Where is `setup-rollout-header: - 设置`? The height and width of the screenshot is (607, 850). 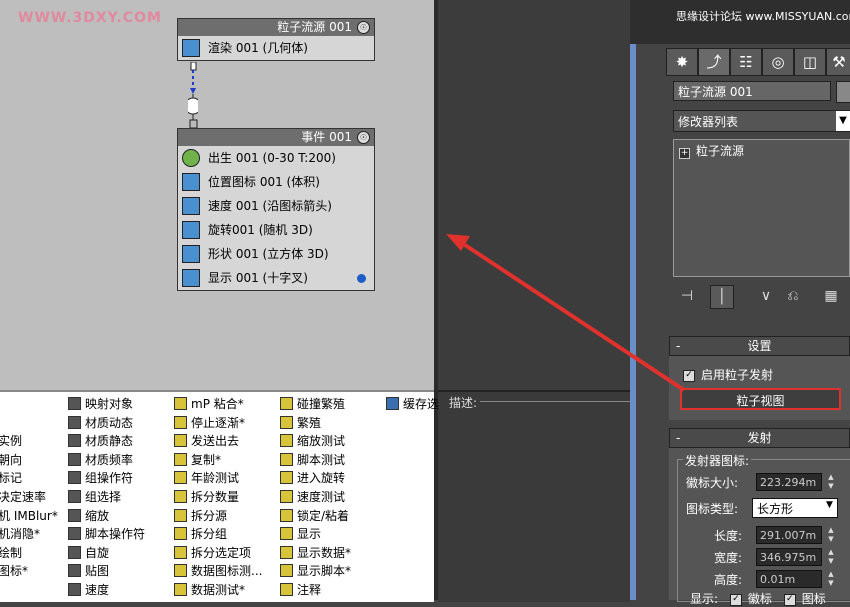 setup-rollout-header: - 设置 is located at coordinates (759, 346).